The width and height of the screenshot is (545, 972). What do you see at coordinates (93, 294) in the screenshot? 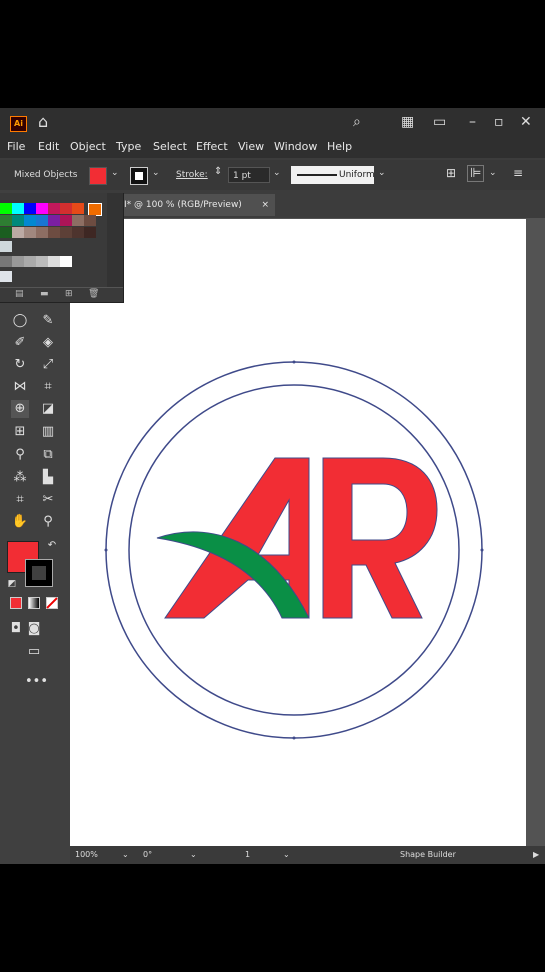
I see `delete-icon: 🗑` at bounding box center [93, 294].